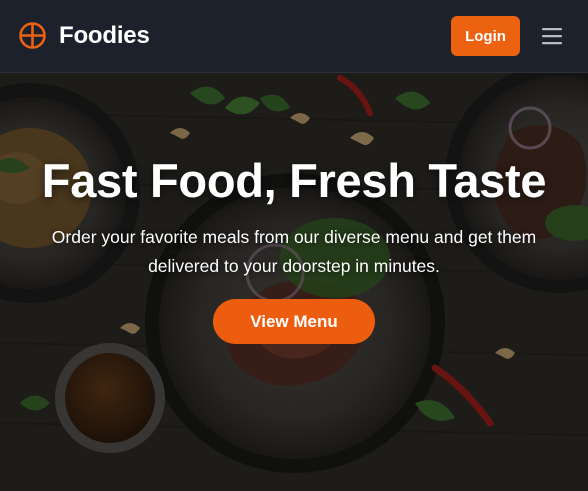 The image size is (588, 491). I want to click on hero-title: Fast Food, Fresh Taste, so click(294, 180).